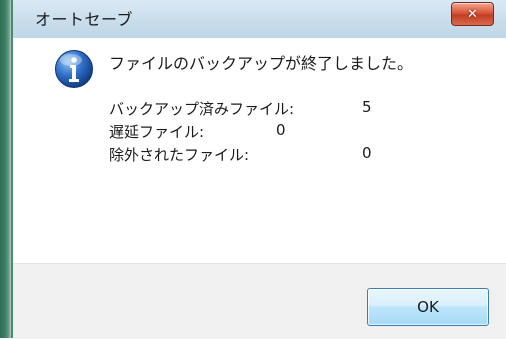 The height and width of the screenshot is (339, 506). I want to click on close-button: ✕, so click(472, 14).